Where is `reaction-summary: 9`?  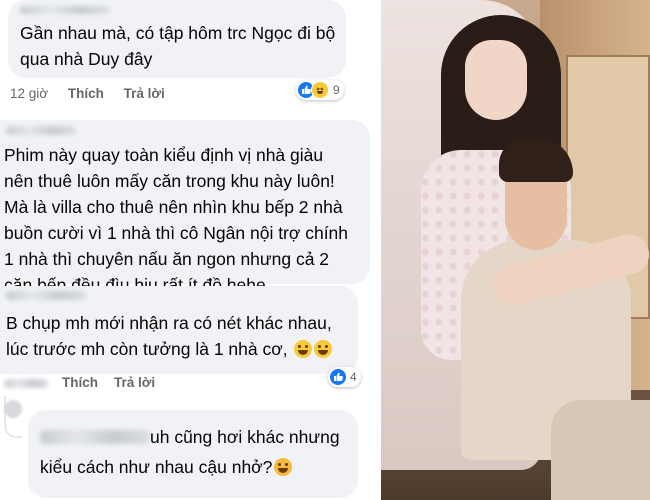
reaction-summary: 9 is located at coordinates (320, 90).